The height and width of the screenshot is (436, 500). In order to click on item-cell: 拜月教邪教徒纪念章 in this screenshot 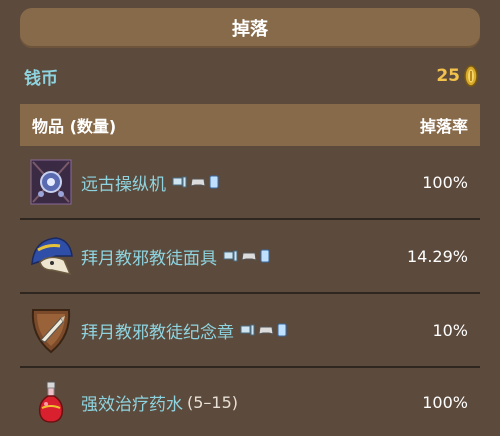, I will do `click(200, 330)`.